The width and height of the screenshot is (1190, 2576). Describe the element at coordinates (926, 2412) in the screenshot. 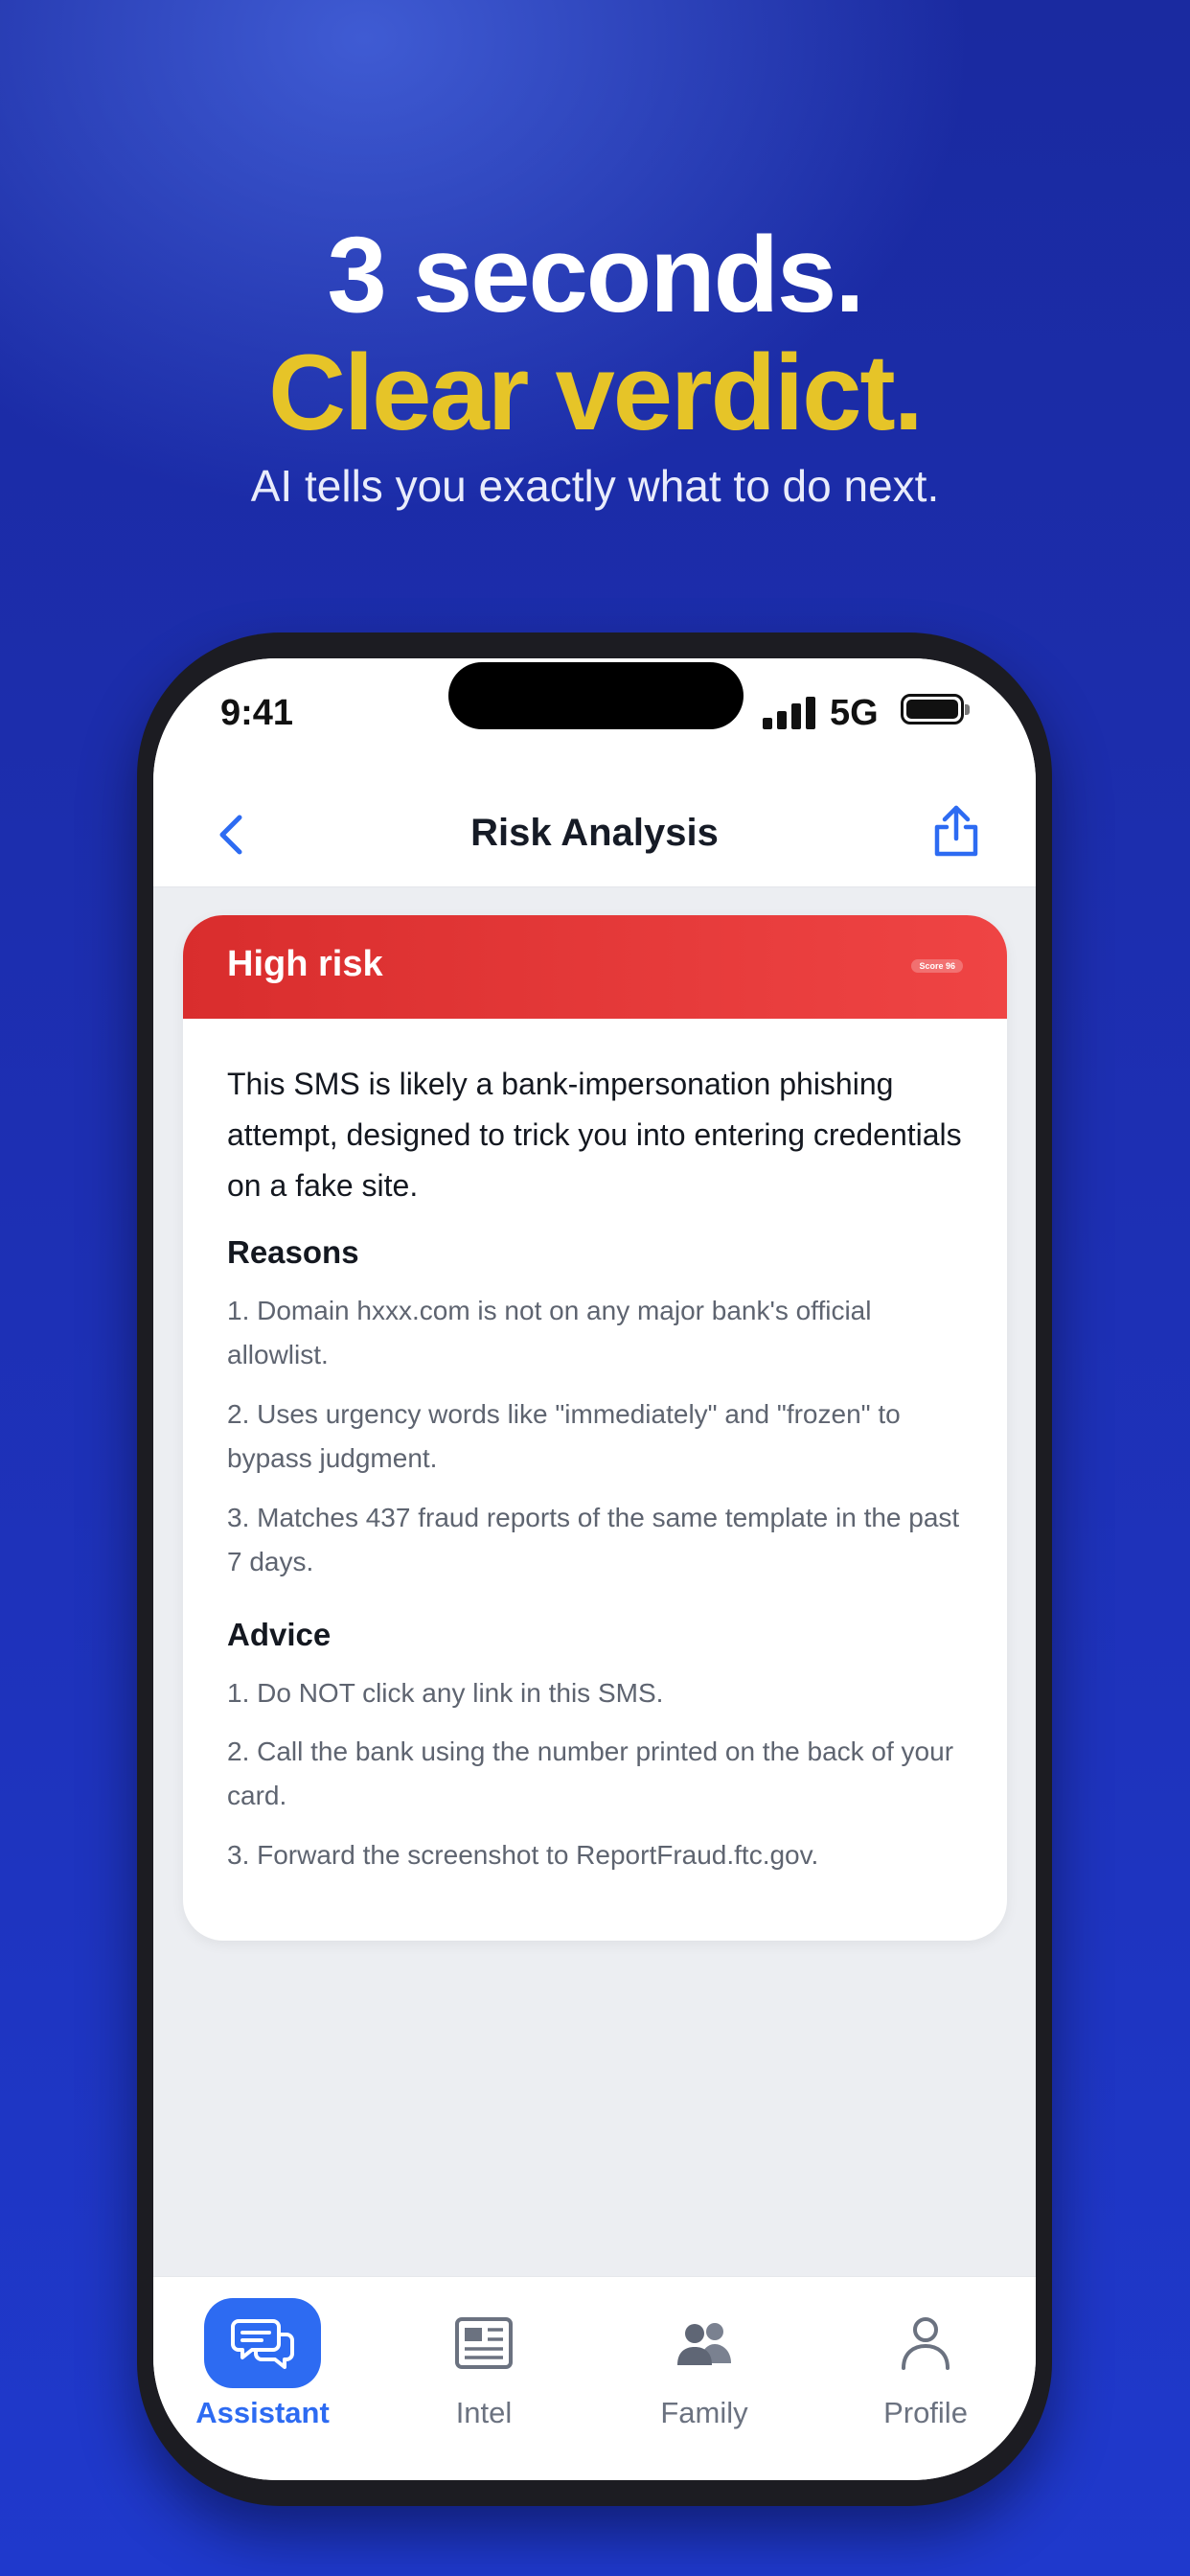

I see `tab-label: Profile` at that location.